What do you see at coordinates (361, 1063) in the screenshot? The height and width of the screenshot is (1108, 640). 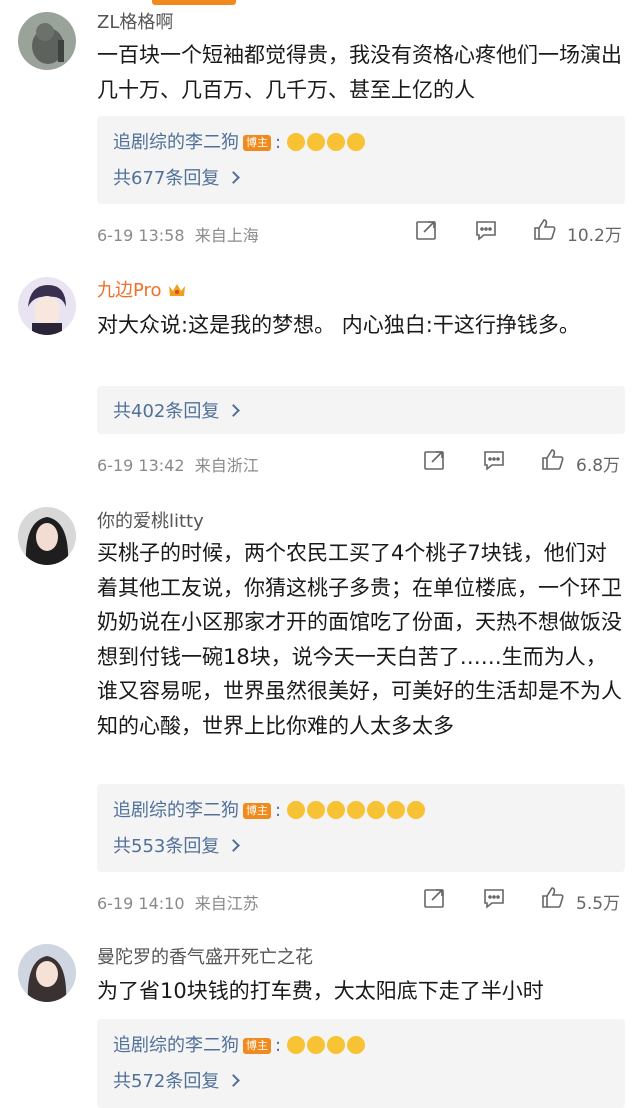 I see `reply-box: 追剧综的李二狗 博主: 共572条回复` at bounding box center [361, 1063].